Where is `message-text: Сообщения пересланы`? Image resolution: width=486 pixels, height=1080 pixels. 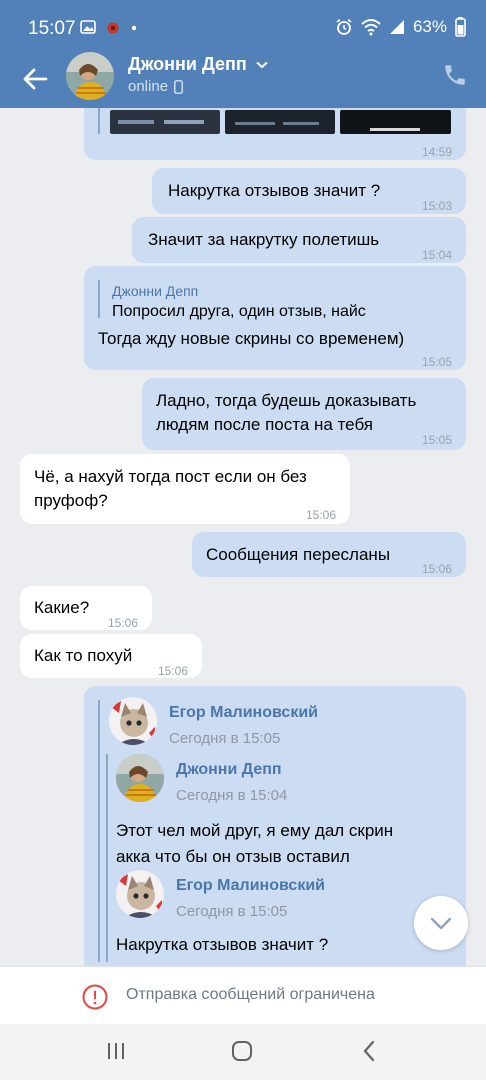 message-text: Сообщения пересланы is located at coordinates (298, 554).